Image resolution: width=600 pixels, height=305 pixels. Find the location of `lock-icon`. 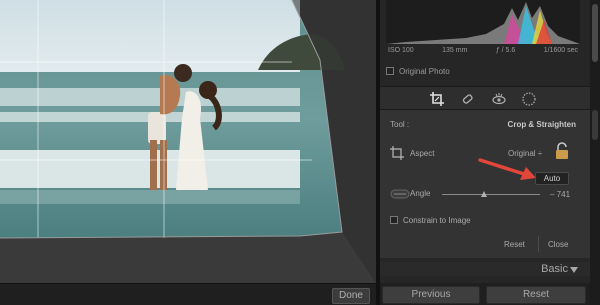

lock-icon is located at coordinates (562, 151).